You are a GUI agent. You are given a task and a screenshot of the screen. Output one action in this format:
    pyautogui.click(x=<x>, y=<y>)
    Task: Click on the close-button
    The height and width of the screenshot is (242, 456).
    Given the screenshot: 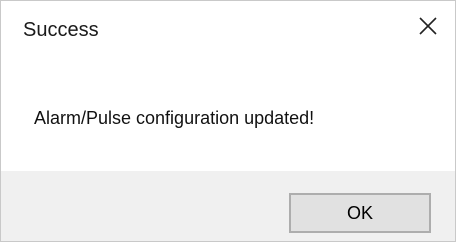 What is the action you would take?
    pyautogui.click(x=428, y=26)
    